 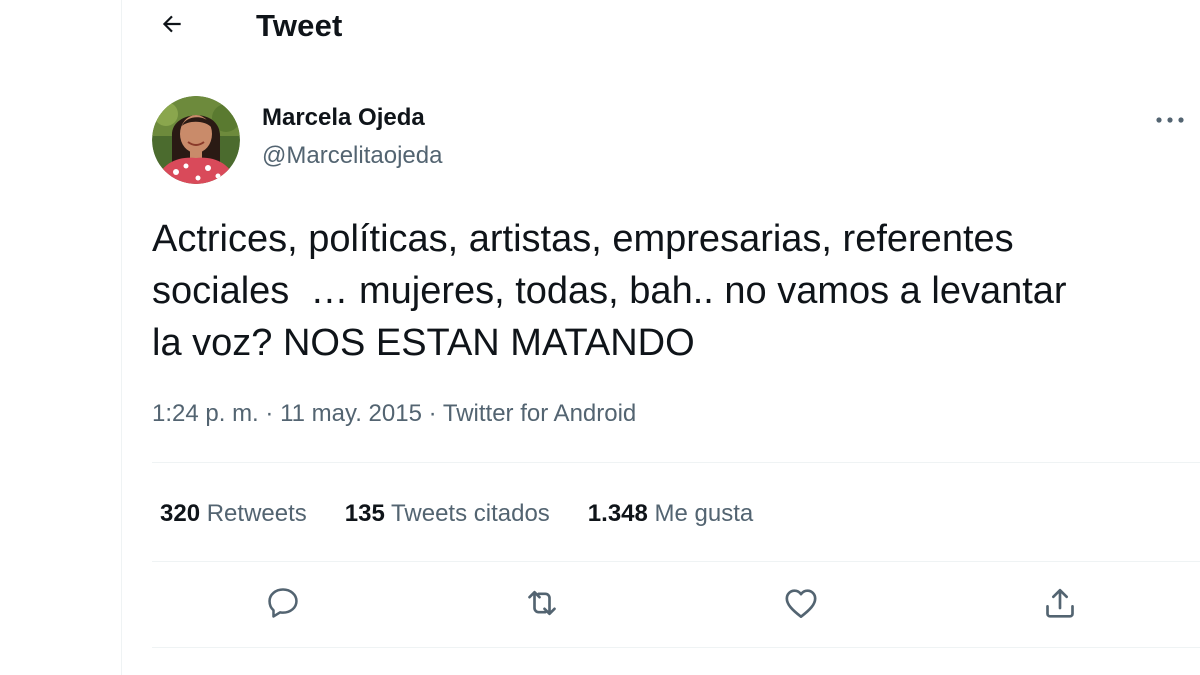 I want to click on reply-button, so click(x=283, y=605).